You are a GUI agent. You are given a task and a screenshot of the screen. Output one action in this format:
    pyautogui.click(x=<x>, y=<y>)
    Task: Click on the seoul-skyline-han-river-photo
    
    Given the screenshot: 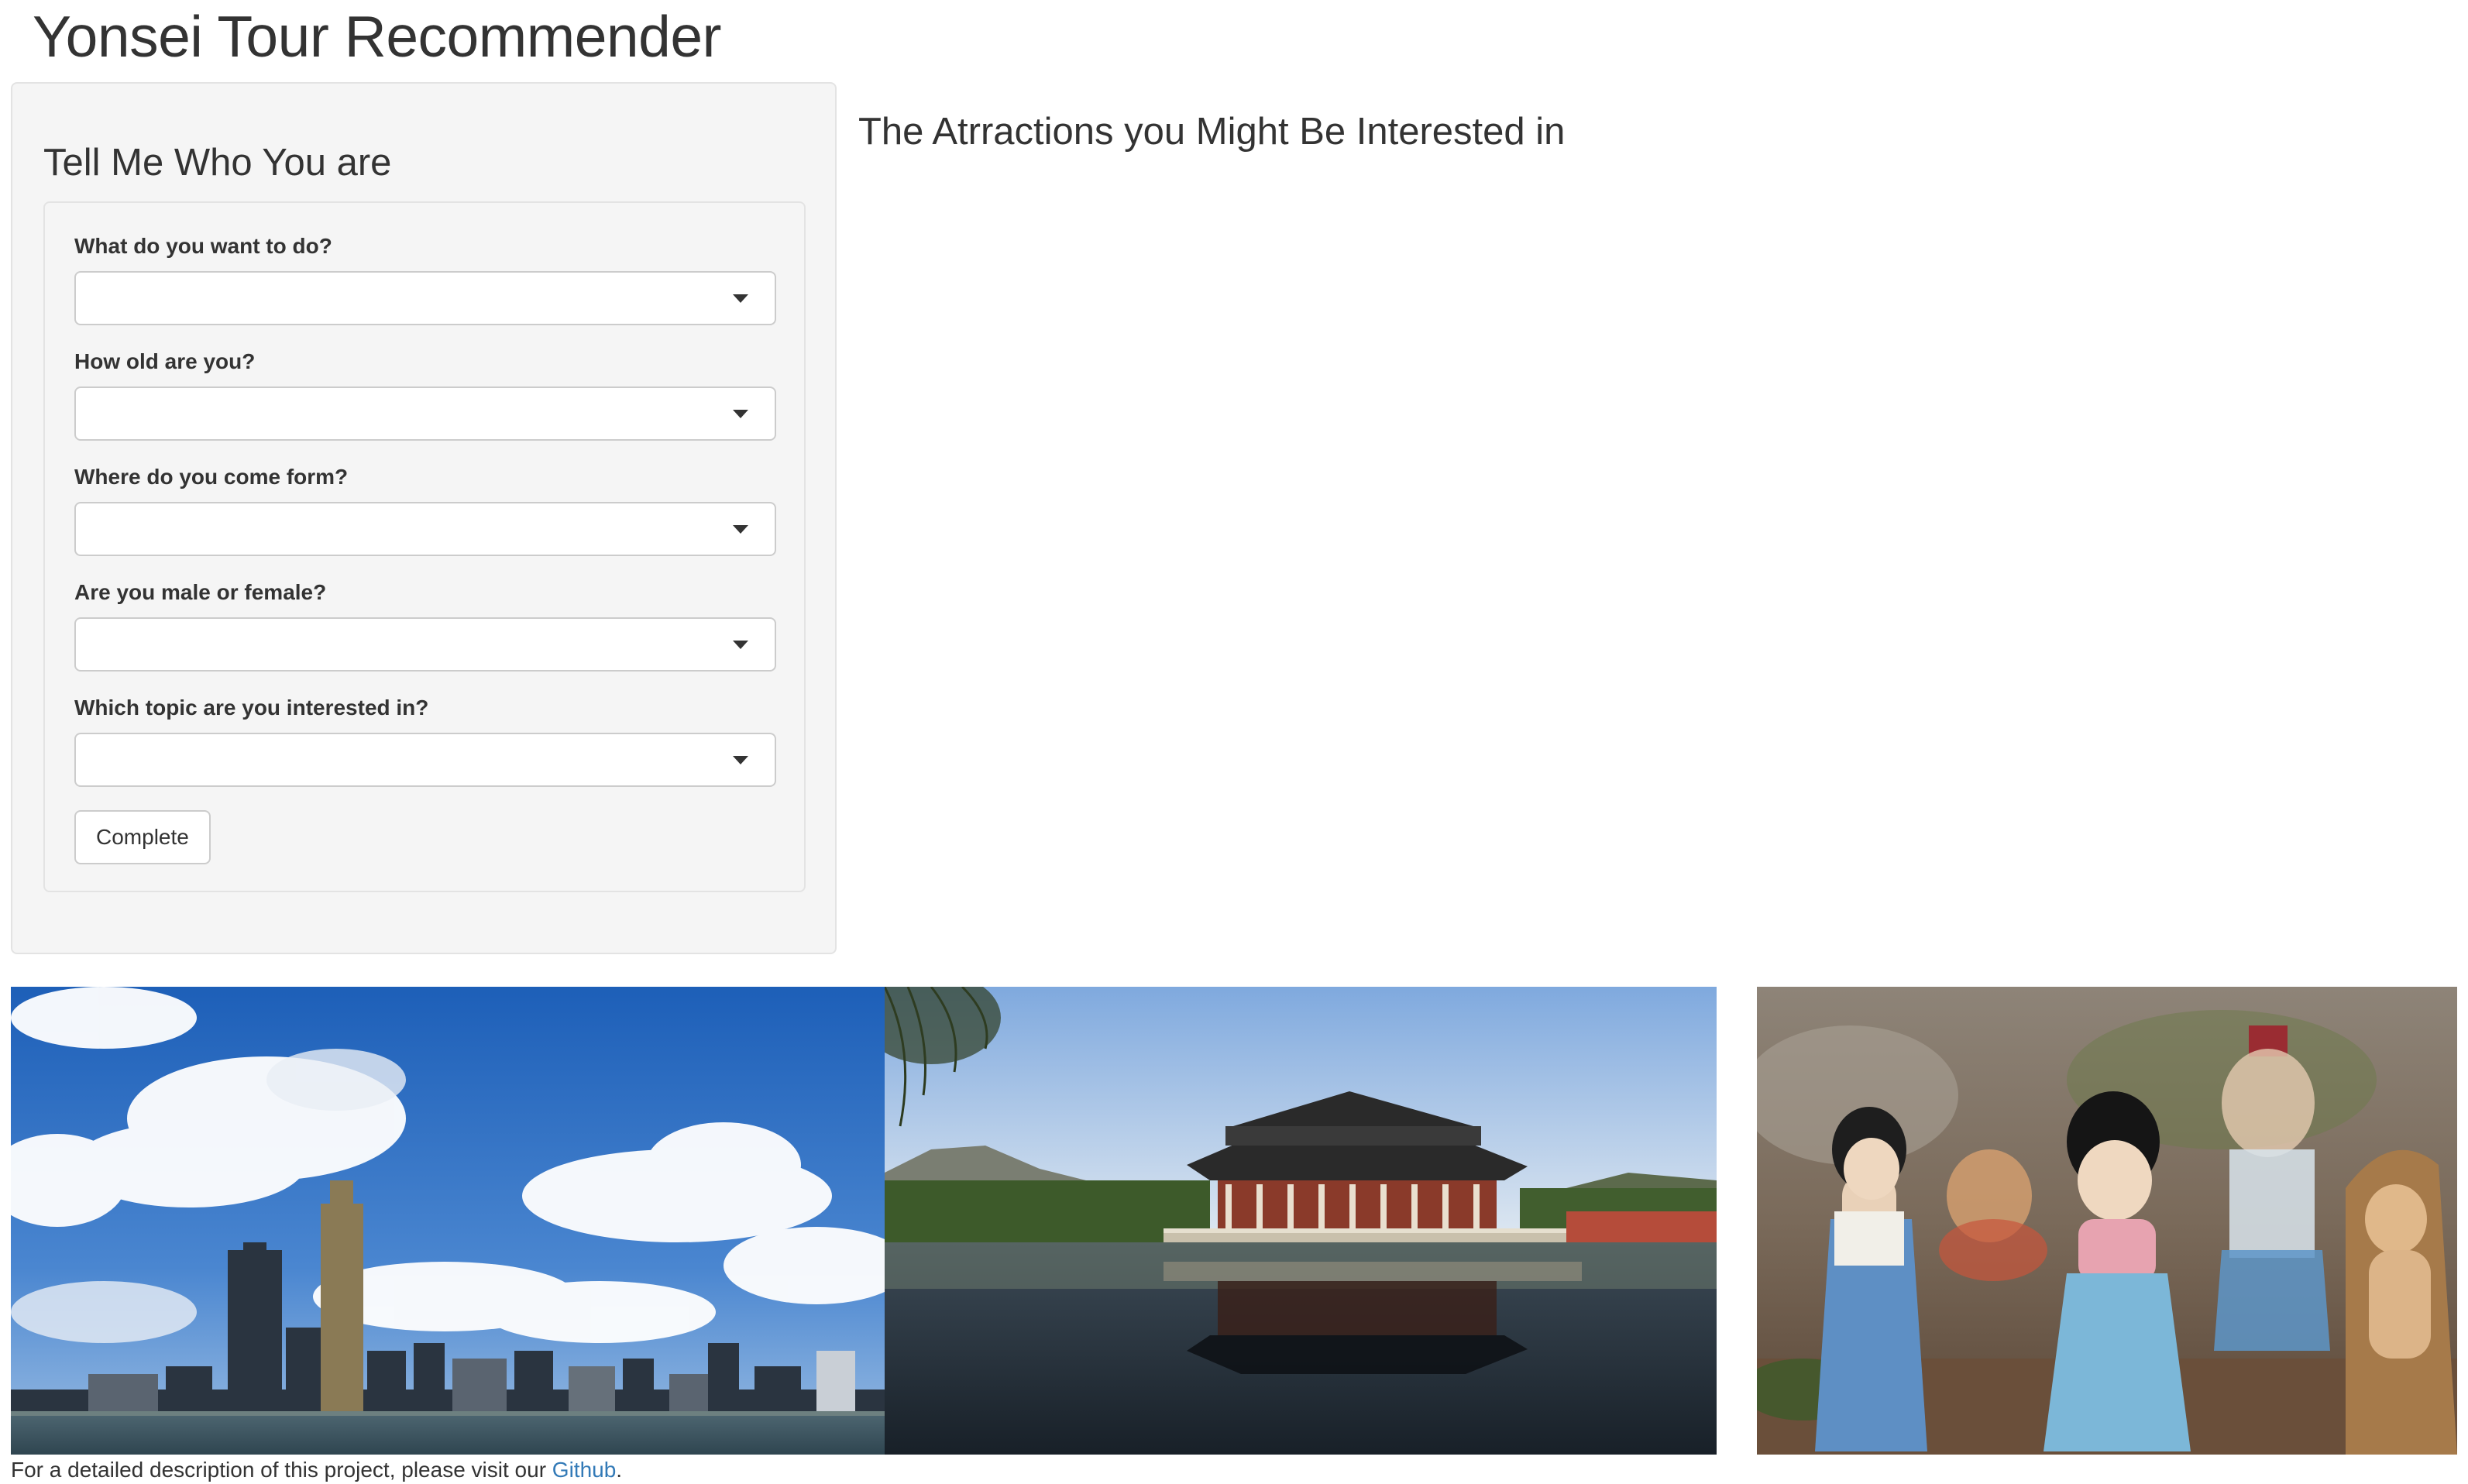 What is the action you would take?
    pyautogui.click(x=448, y=1221)
    